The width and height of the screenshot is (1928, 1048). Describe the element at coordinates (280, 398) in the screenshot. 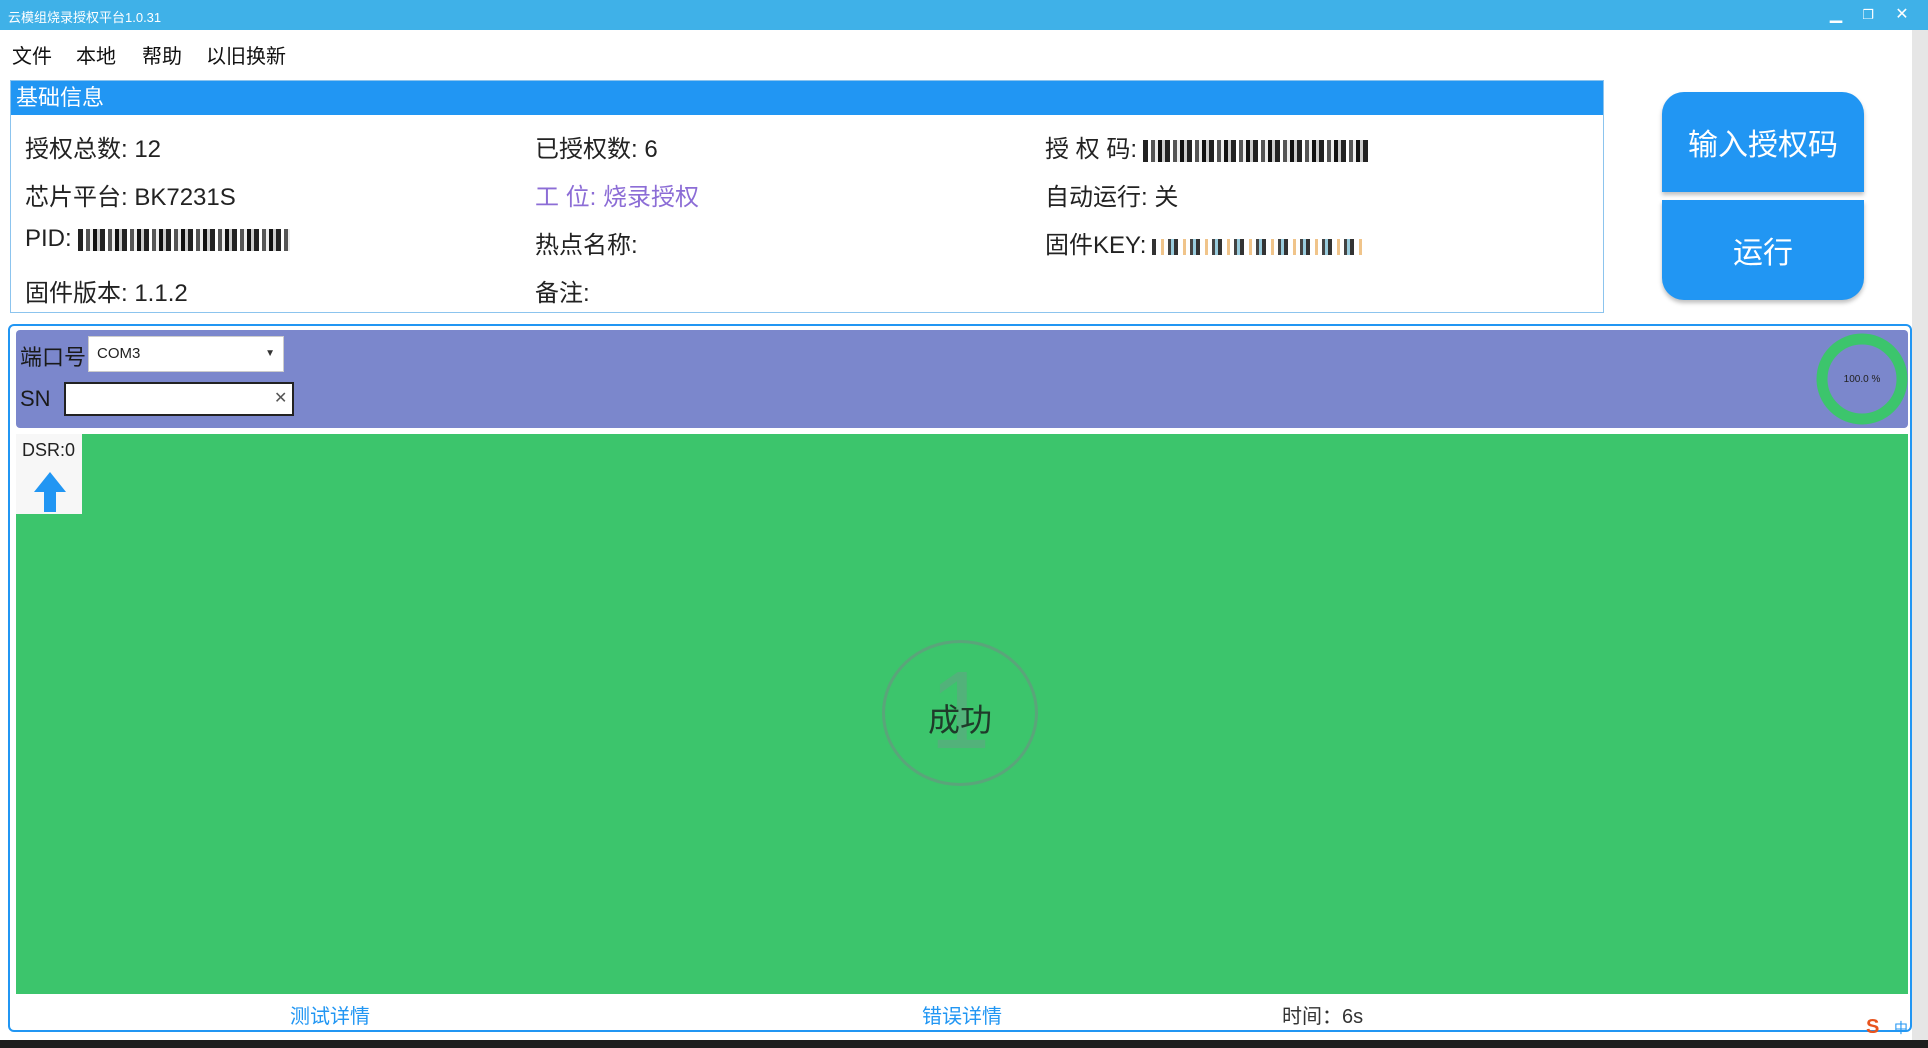

I see `clear-icon: ✕` at that location.